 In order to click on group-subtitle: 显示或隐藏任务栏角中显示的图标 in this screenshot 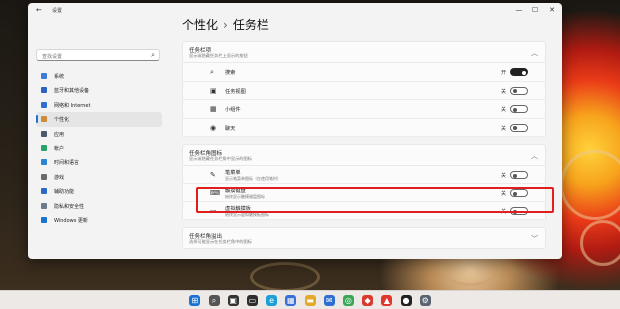, I will do `click(220, 158)`.